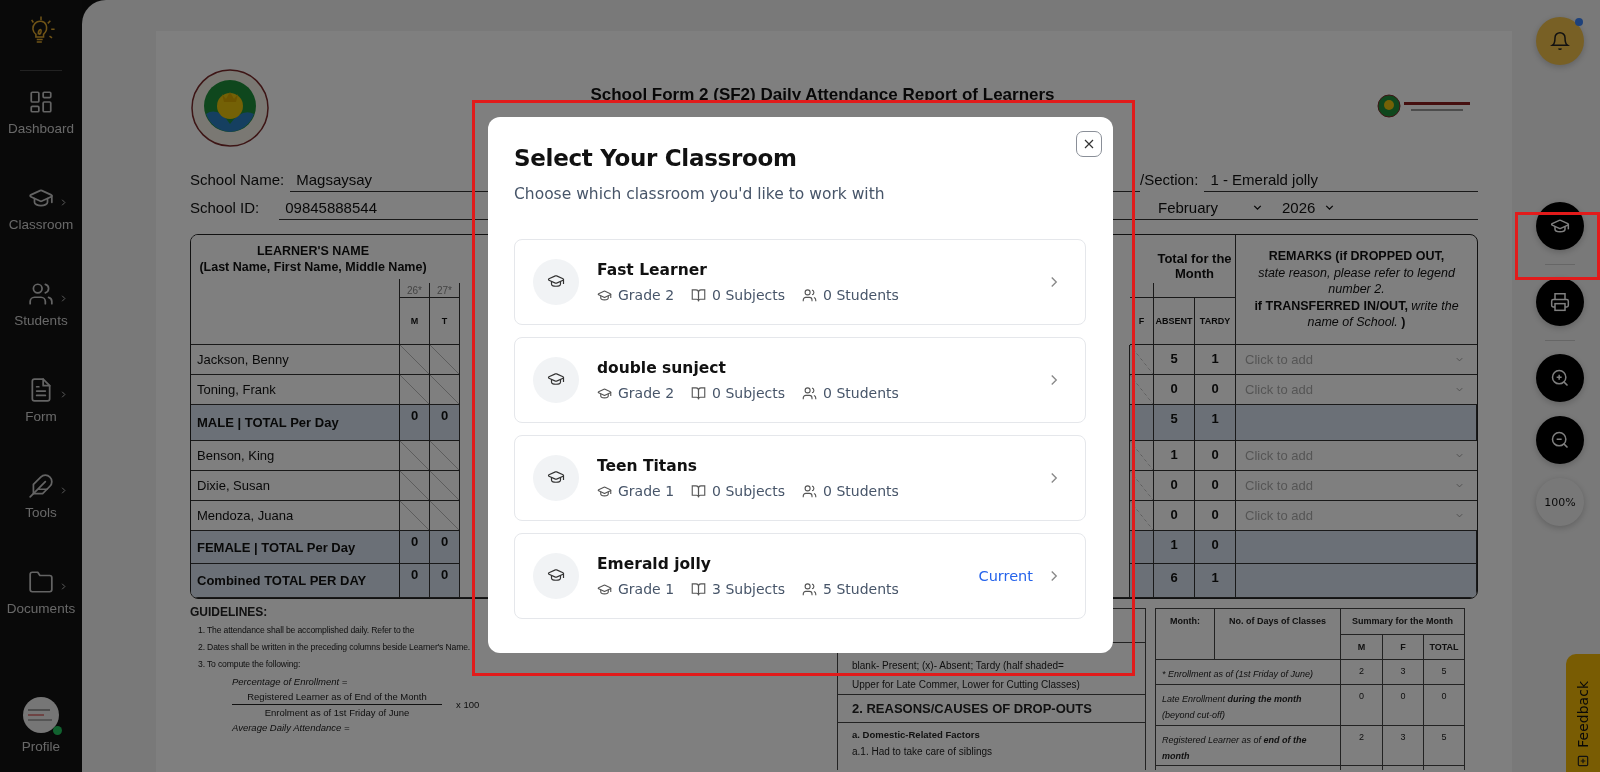 This screenshot has width=1600, height=772. Describe the element at coordinates (749, 589) in the screenshot. I see `subjects-count: 3 Subjects` at that location.